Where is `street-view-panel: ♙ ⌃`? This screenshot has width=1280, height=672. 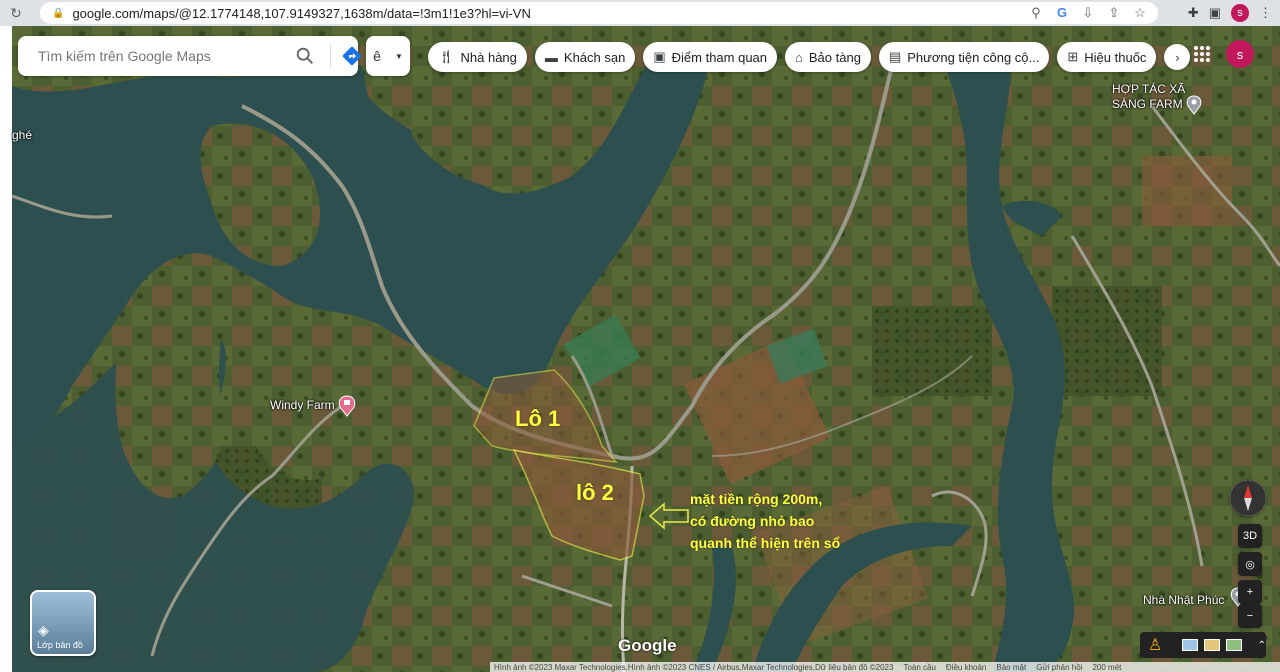 street-view-panel: ♙ ⌃ is located at coordinates (1203, 645).